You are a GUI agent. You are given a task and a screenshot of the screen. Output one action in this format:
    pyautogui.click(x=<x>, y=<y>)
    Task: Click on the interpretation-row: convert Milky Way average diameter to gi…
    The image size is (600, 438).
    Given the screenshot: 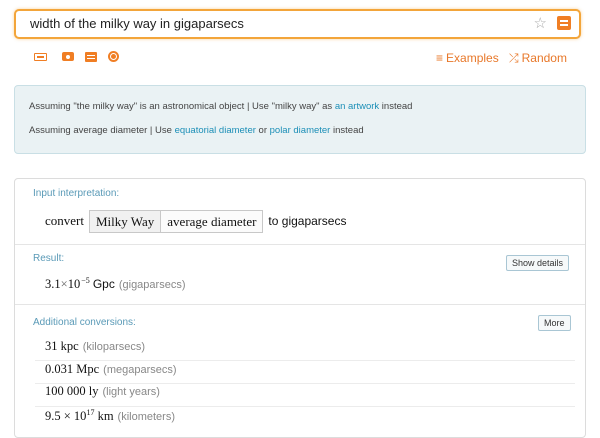 What is the action you would take?
    pyautogui.click(x=196, y=221)
    